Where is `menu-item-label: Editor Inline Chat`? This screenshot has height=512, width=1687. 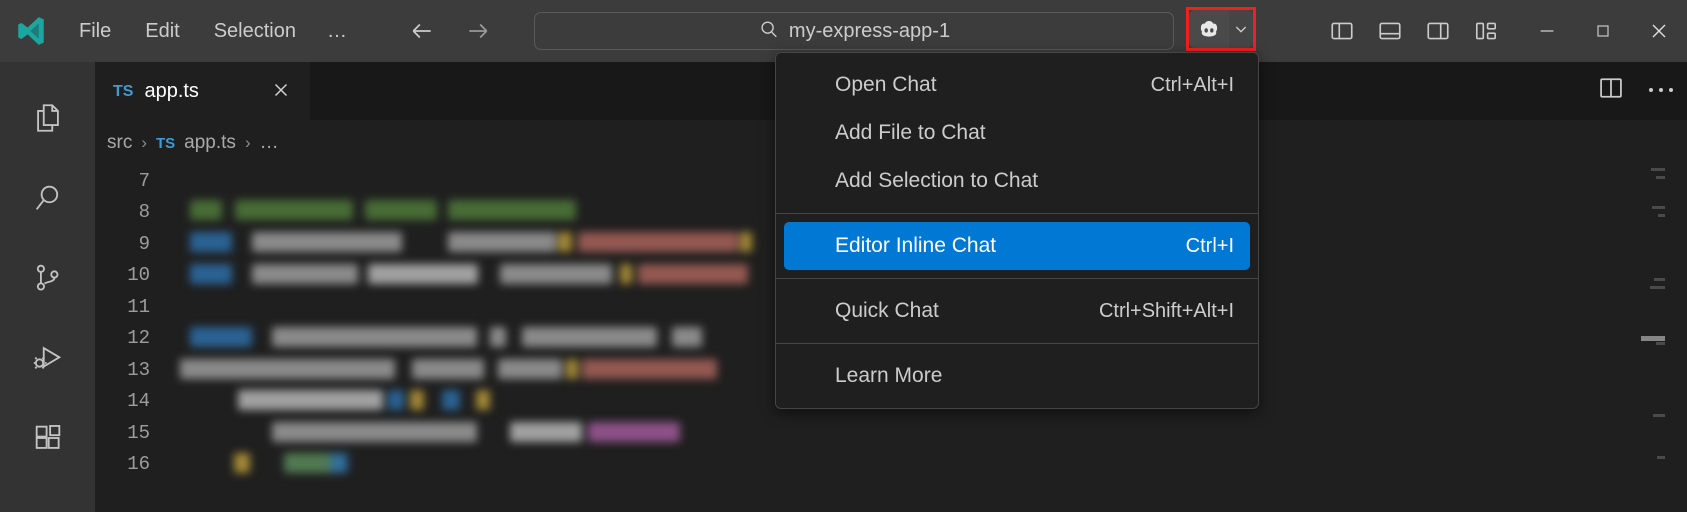 menu-item-label: Editor Inline Chat is located at coordinates (916, 245).